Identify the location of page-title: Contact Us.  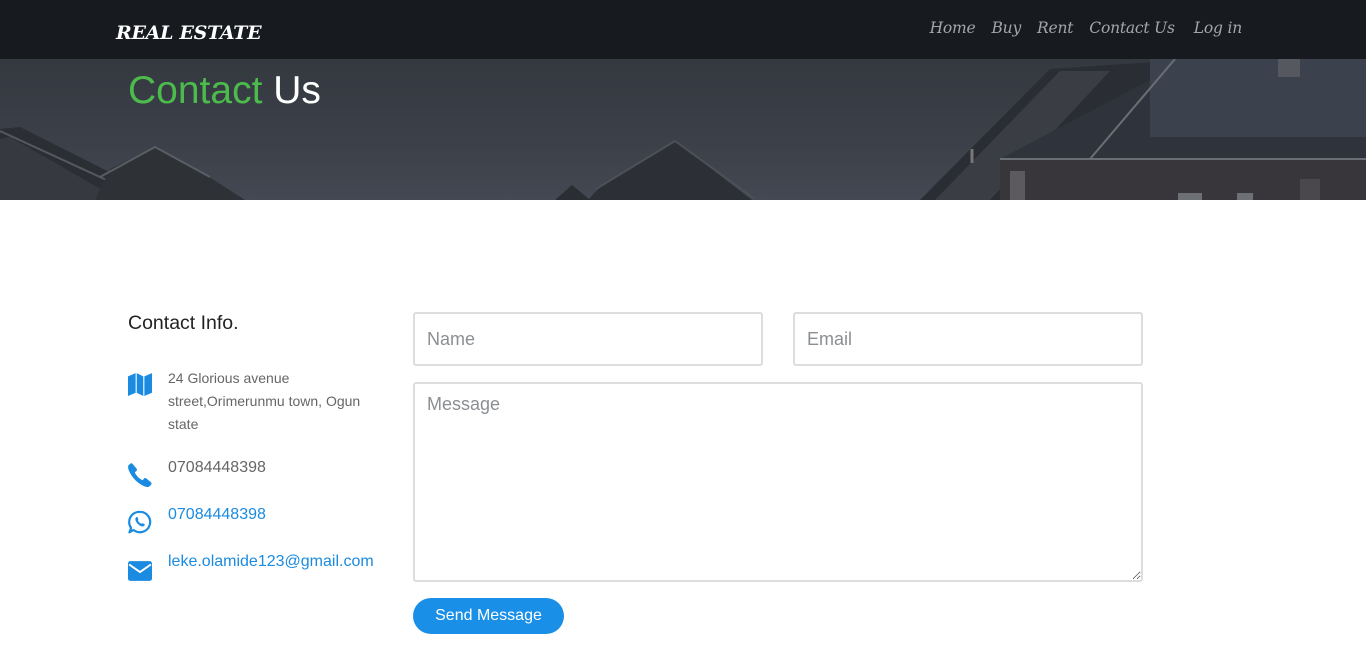
(224, 91).